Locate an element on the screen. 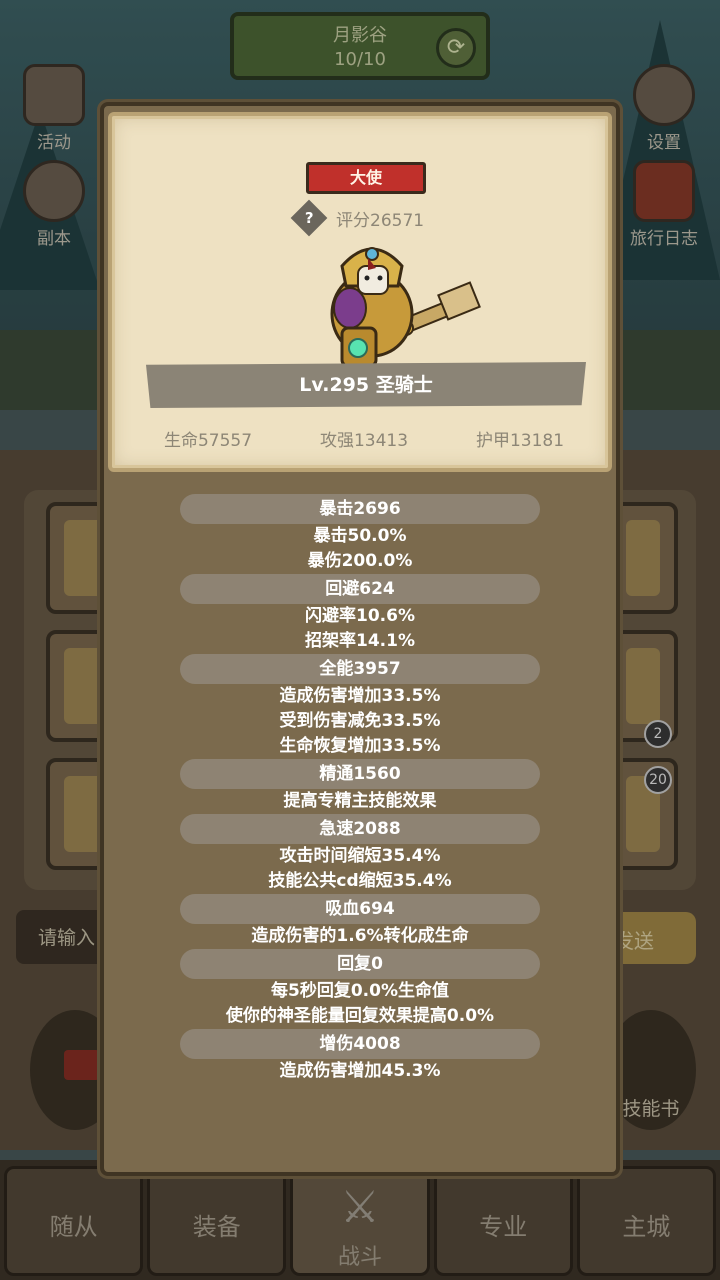  score-row: ? 评分26571 is located at coordinates (357, 218).